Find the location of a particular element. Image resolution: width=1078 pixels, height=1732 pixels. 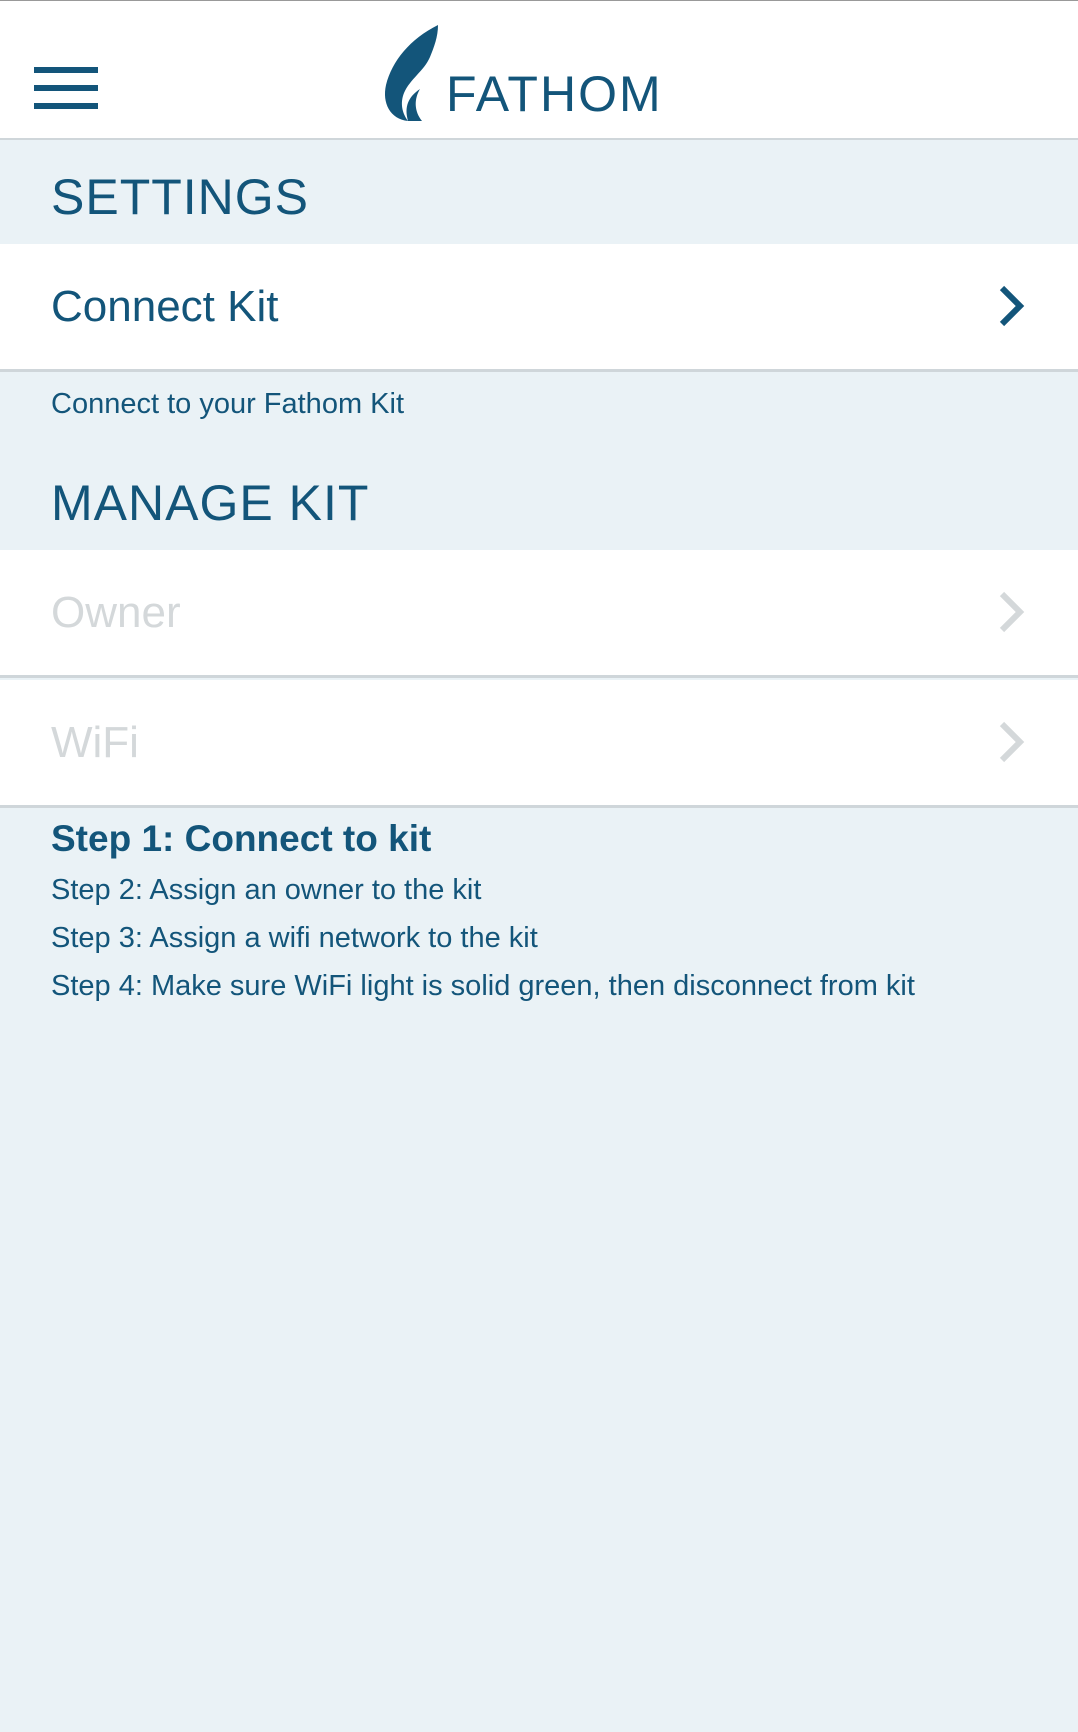

hamburger-menu-icon is located at coordinates (66, 90).